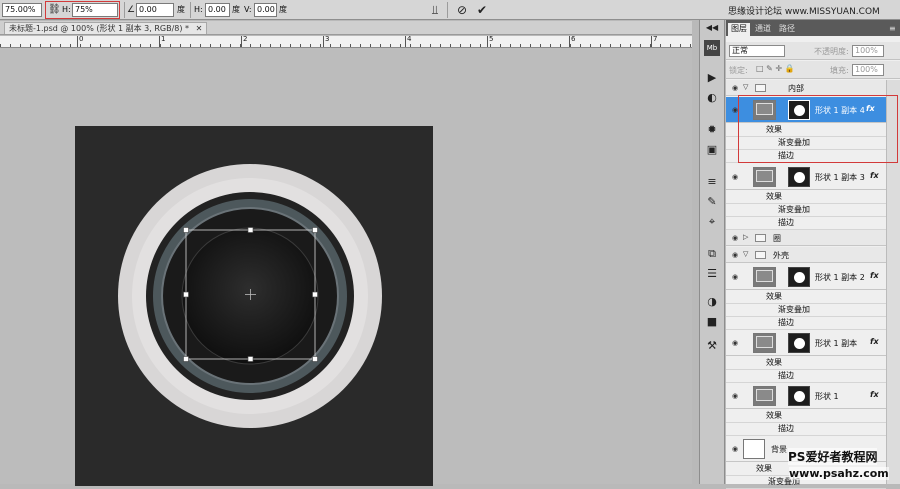  Describe the element at coordinates (54, 10) in the screenshot. I see `link-icon: ⛓` at that location.